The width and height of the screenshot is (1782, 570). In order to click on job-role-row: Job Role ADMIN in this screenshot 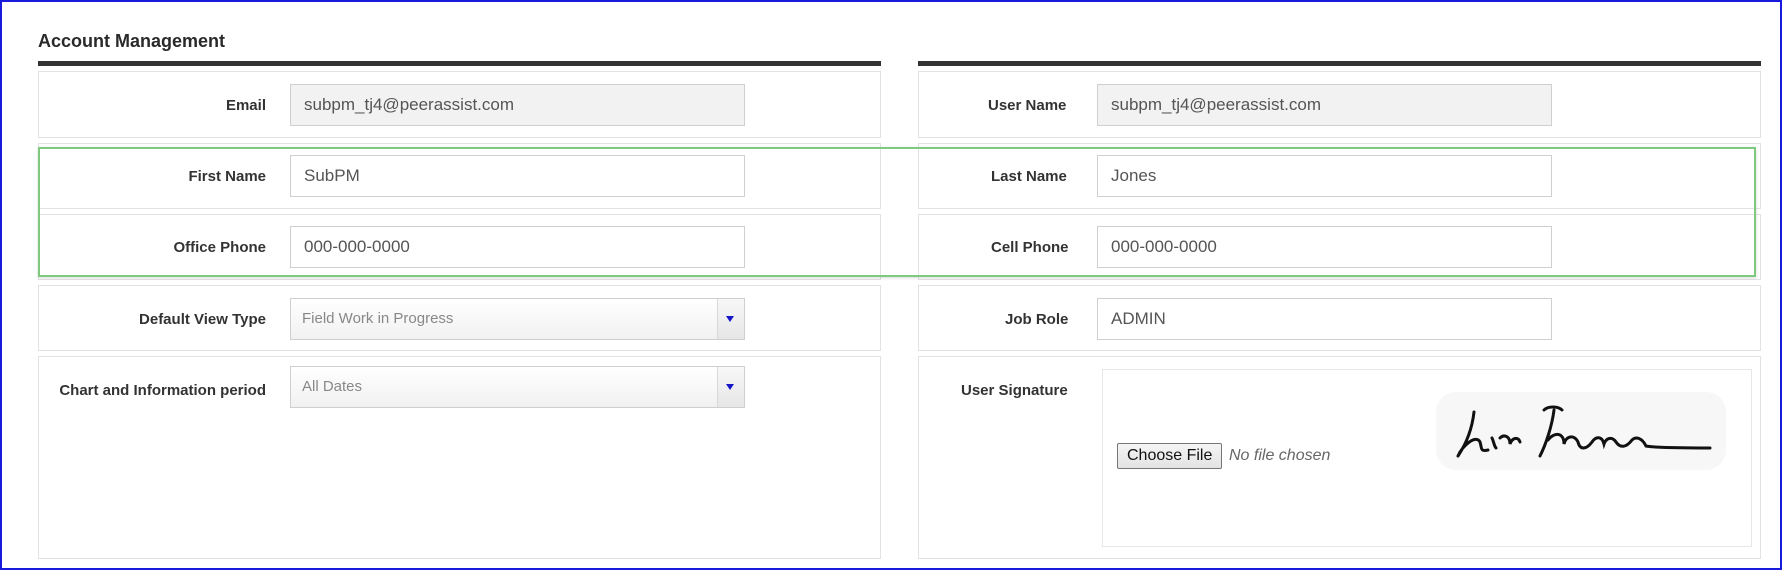, I will do `click(1339, 318)`.